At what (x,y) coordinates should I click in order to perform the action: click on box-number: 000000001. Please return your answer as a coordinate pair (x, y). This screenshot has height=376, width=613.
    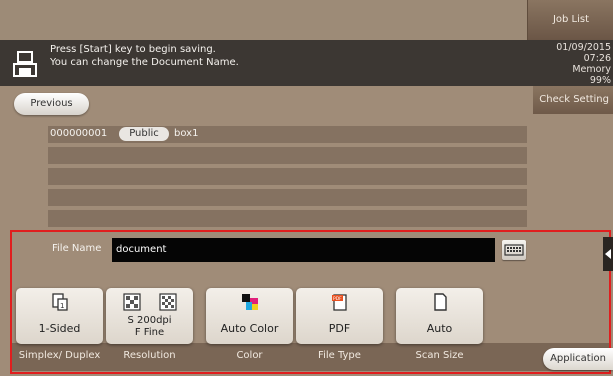
    Looking at the image, I should click on (79, 133).